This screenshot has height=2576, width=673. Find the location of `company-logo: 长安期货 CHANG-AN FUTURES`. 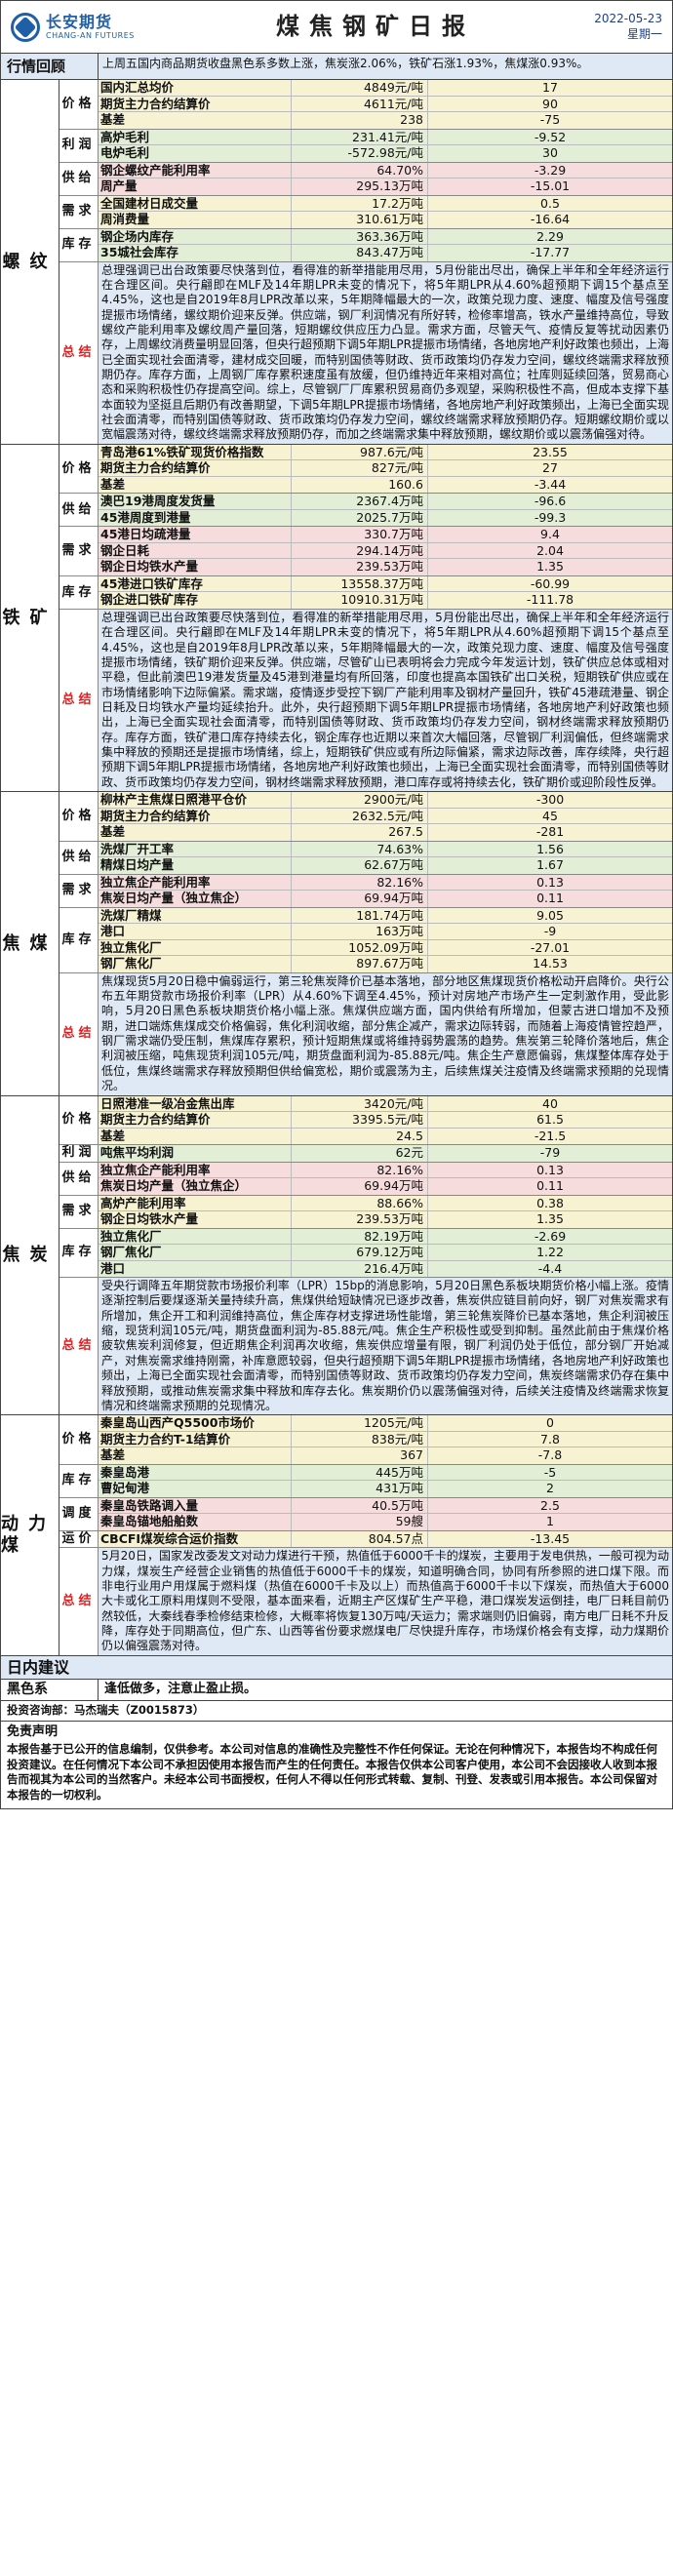

company-logo: 长安期货 CHANG-AN FUTURES is located at coordinates (103, 27).